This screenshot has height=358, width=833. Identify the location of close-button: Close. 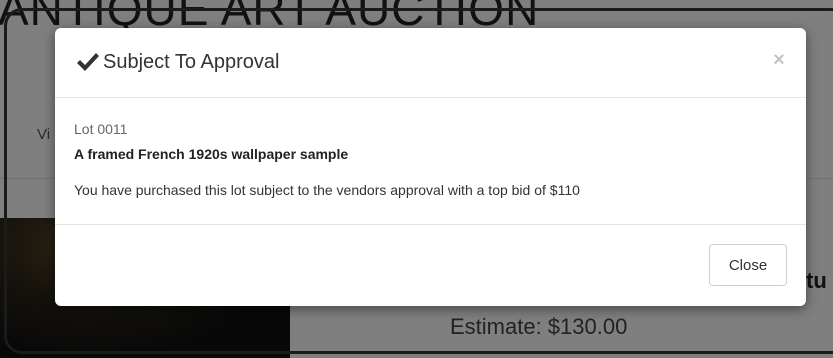
(748, 265).